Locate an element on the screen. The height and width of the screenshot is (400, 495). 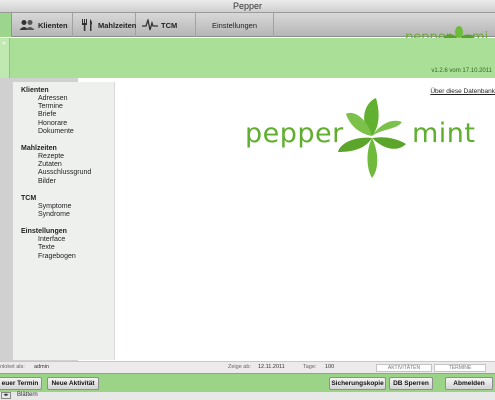
leaf-logo-icon is located at coordinates (372, 138).